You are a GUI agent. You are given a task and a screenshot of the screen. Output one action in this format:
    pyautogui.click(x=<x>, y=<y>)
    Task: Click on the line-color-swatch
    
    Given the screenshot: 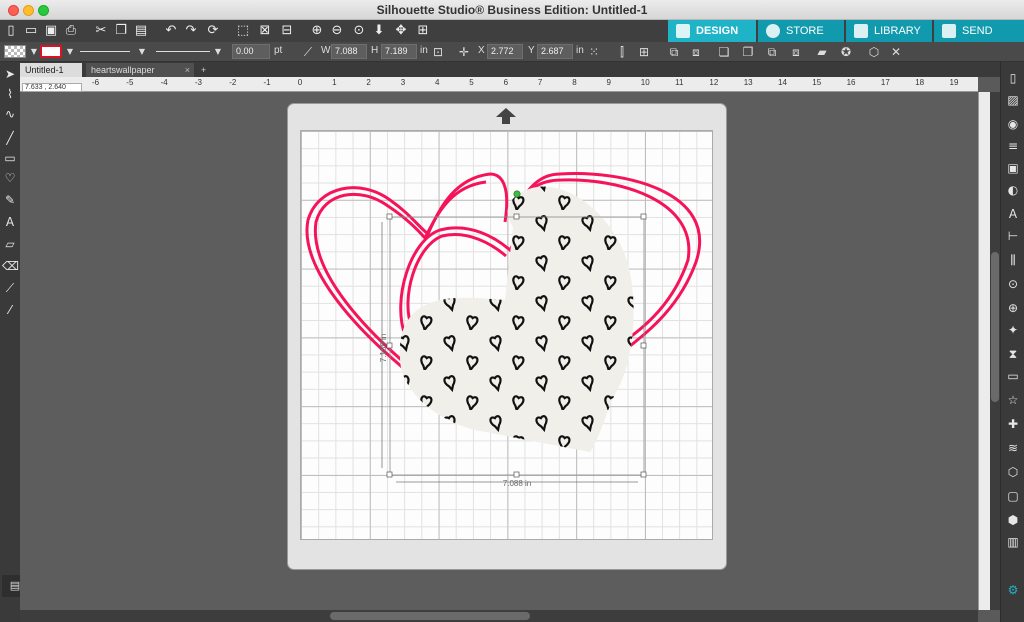 What is the action you would take?
    pyautogui.click(x=51, y=51)
    